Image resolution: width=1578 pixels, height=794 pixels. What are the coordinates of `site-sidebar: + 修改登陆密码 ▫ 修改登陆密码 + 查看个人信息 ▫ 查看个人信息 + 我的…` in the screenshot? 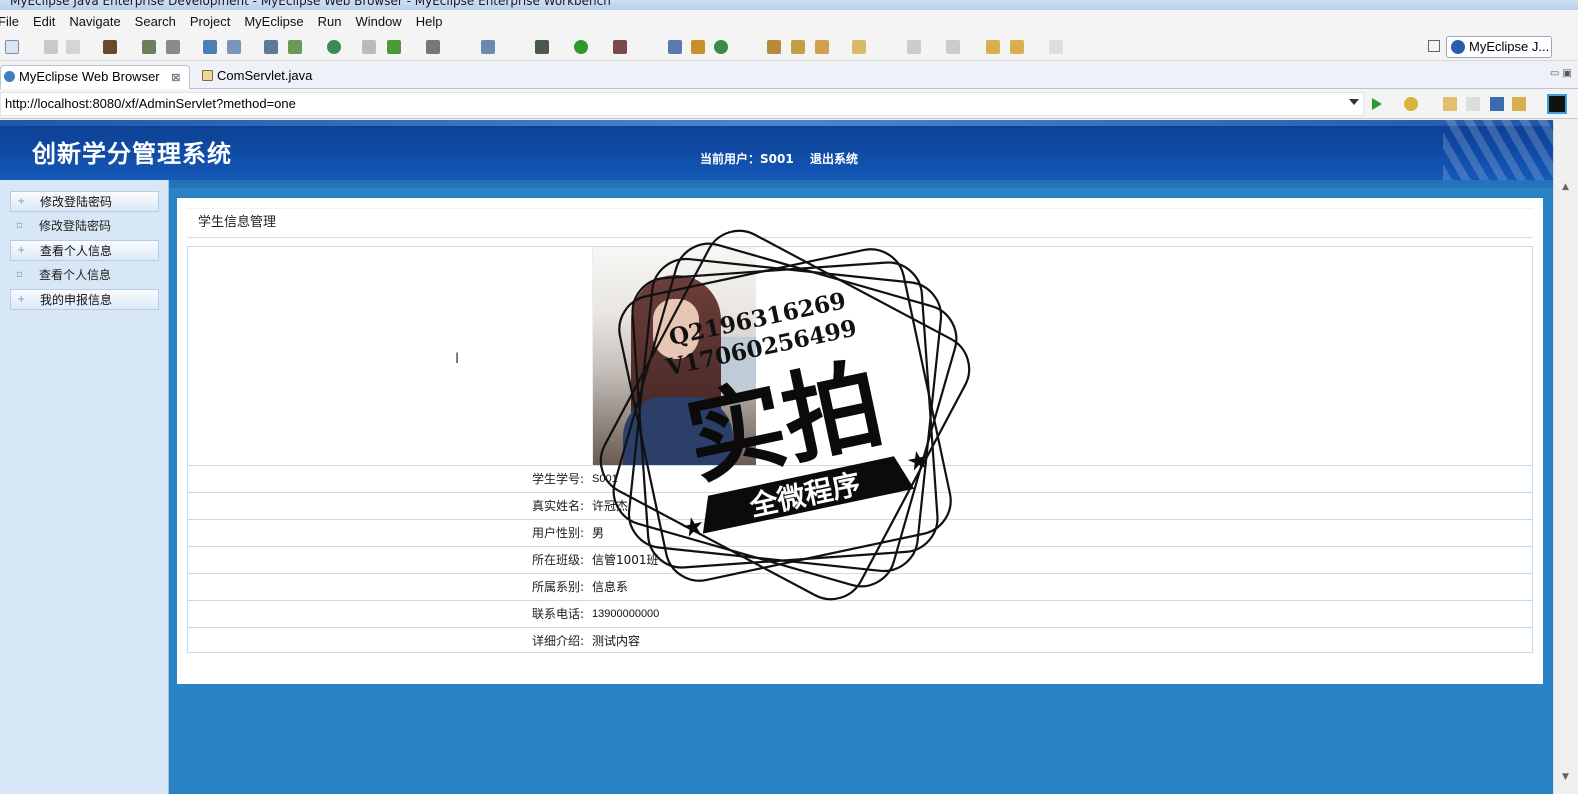 It's located at (84, 487).